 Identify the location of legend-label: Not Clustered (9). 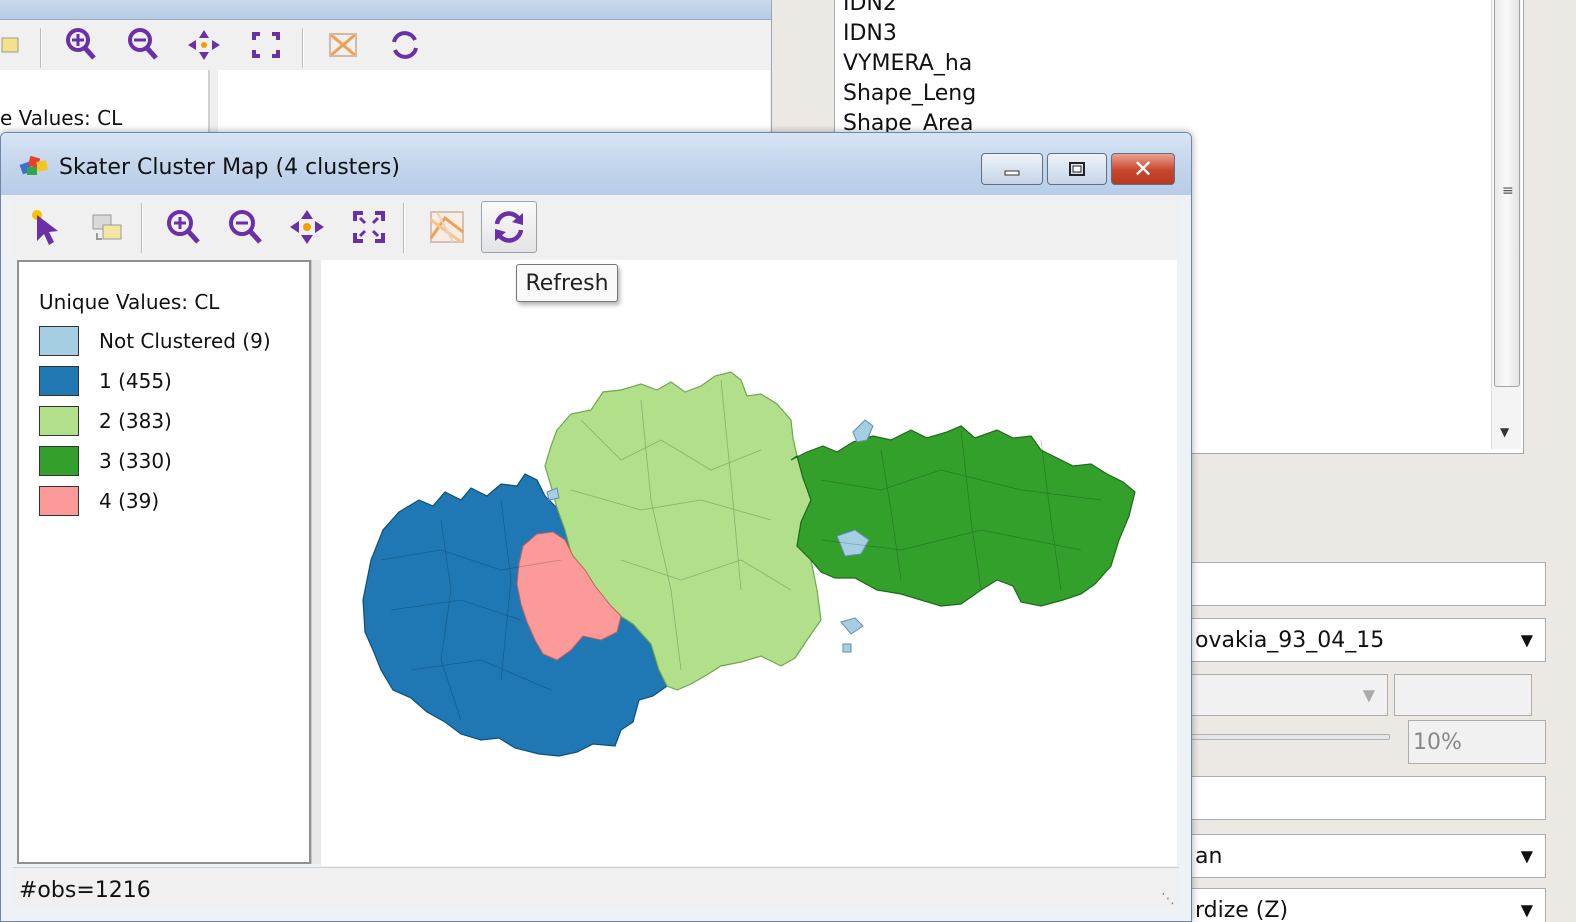
(185, 341).